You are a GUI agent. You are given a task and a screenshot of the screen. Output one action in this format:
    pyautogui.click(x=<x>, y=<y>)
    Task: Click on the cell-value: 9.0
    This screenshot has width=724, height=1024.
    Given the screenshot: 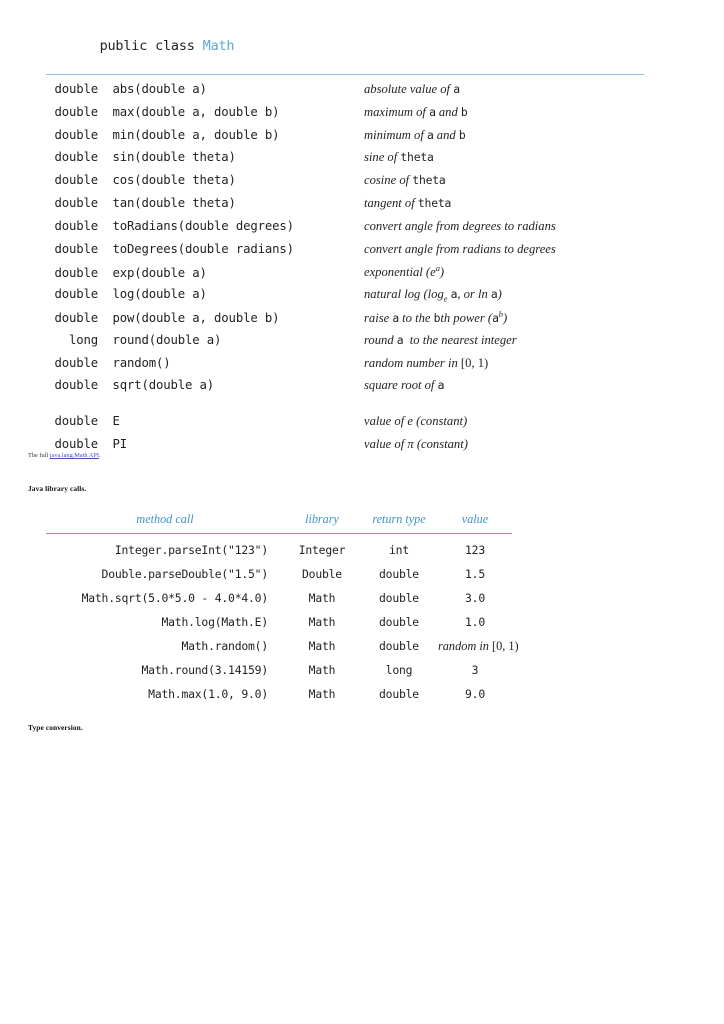 What is the action you would take?
    pyautogui.click(x=475, y=694)
    